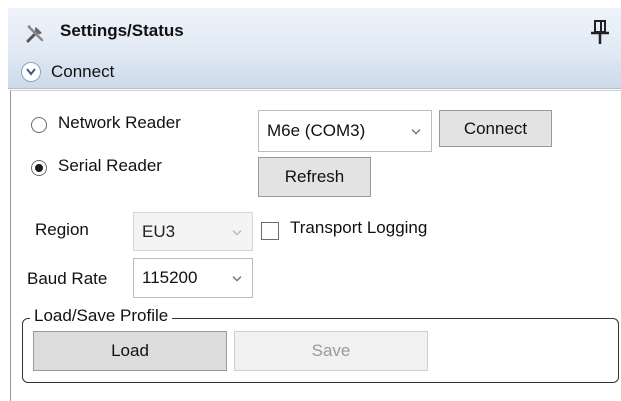 The height and width of the screenshot is (401, 621). I want to click on refresh-button: Refresh, so click(314, 177).